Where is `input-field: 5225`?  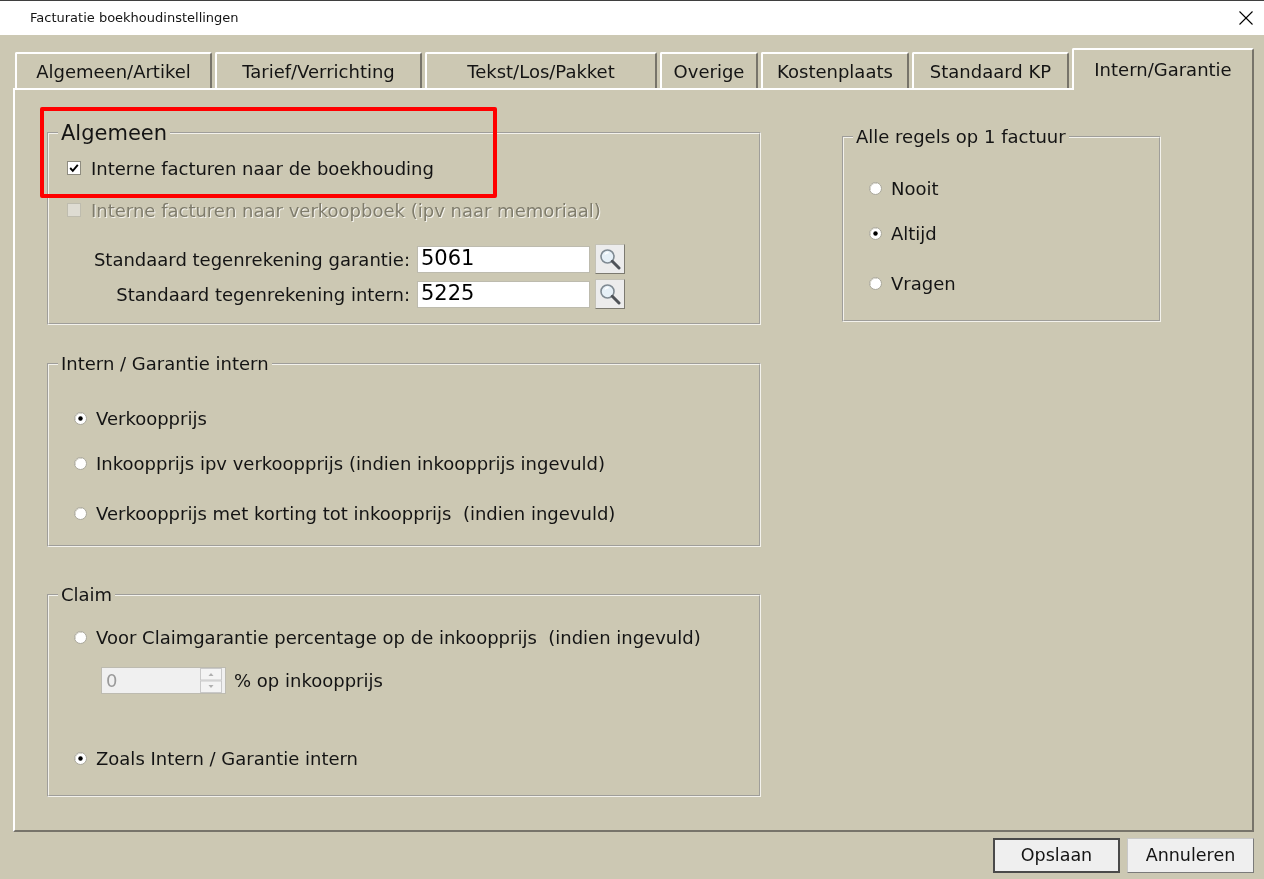 input-field: 5225 is located at coordinates (503, 294).